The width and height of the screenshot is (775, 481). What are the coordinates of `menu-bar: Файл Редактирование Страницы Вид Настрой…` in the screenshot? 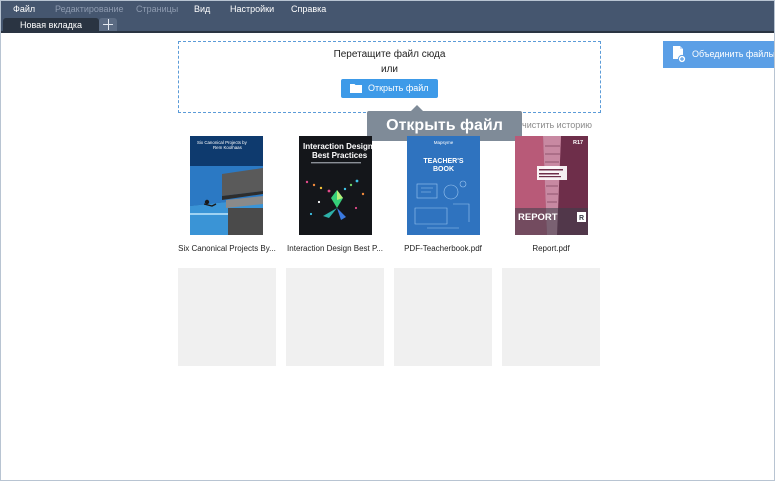 It's located at (387, 9).